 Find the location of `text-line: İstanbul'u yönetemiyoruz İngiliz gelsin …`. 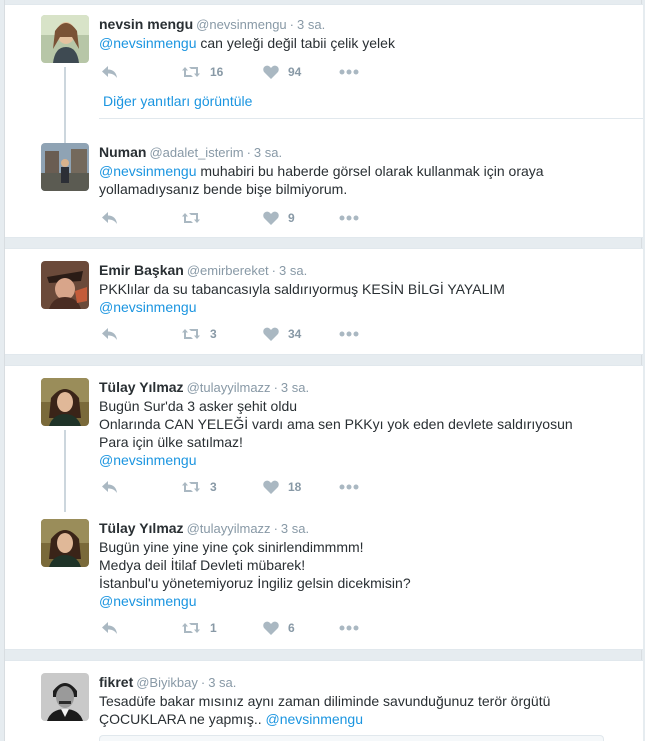

text-line: İstanbul'u yönetemiyoruz İngiliz gelsin … is located at coordinates (255, 583).